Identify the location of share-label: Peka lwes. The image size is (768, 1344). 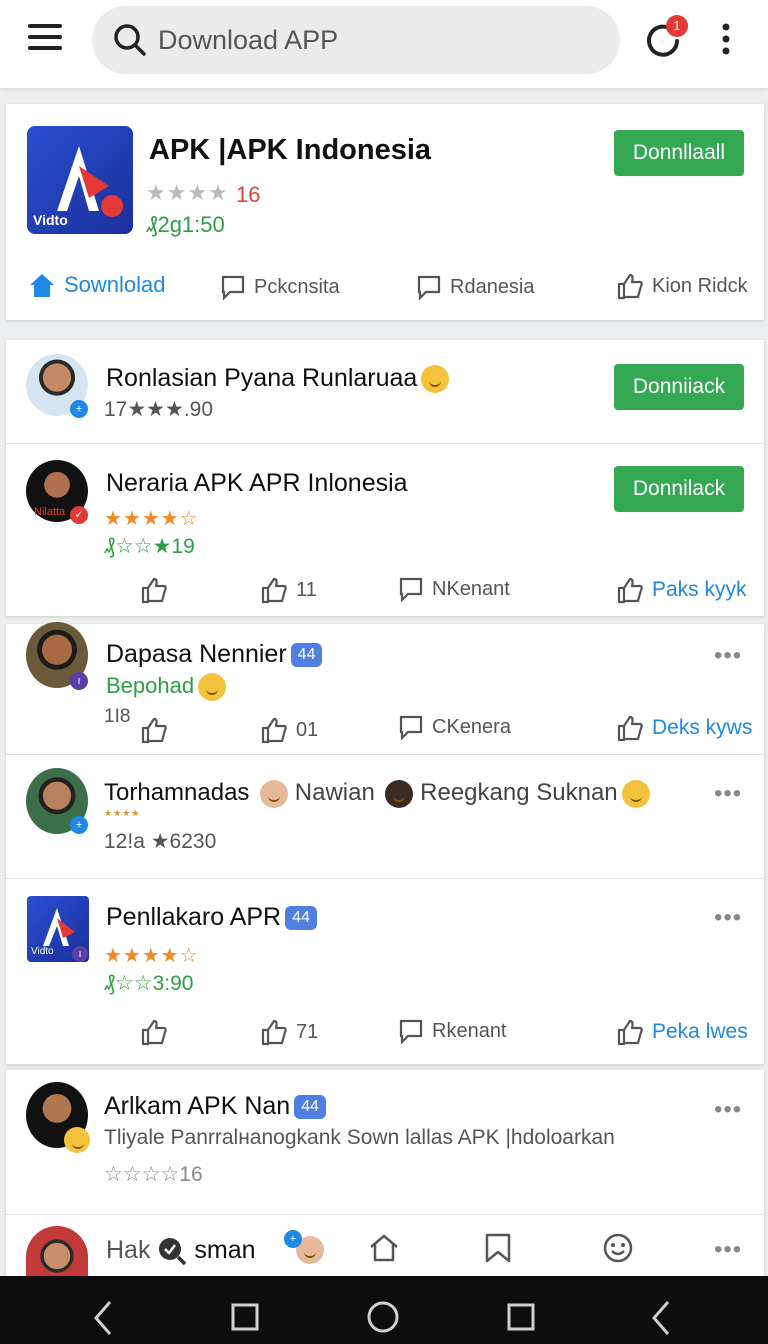
(700, 1031).